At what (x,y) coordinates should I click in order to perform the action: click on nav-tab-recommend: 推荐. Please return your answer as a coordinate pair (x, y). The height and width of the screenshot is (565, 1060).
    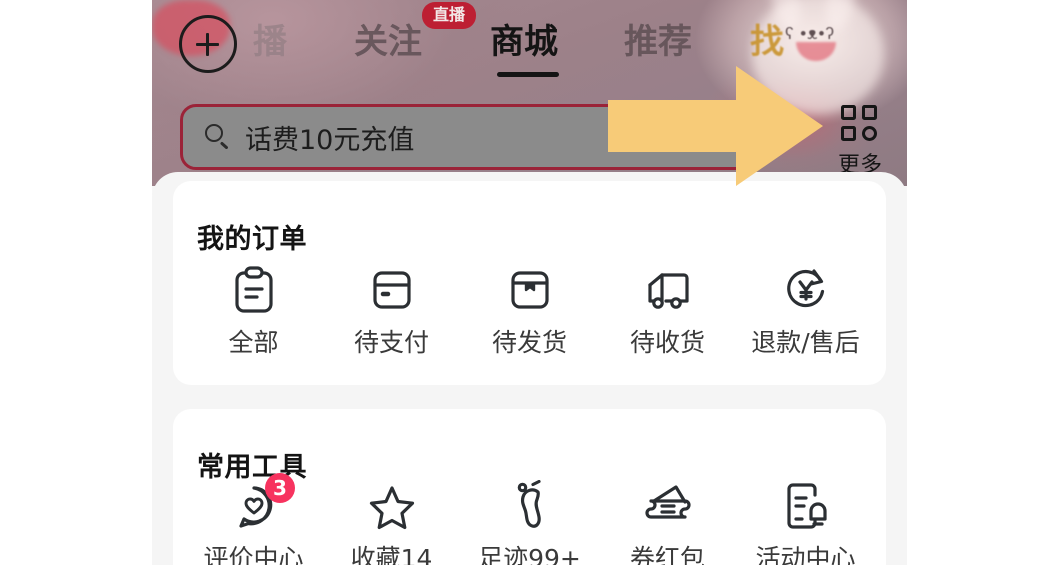
    Looking at the image, I should click on (658, 42).